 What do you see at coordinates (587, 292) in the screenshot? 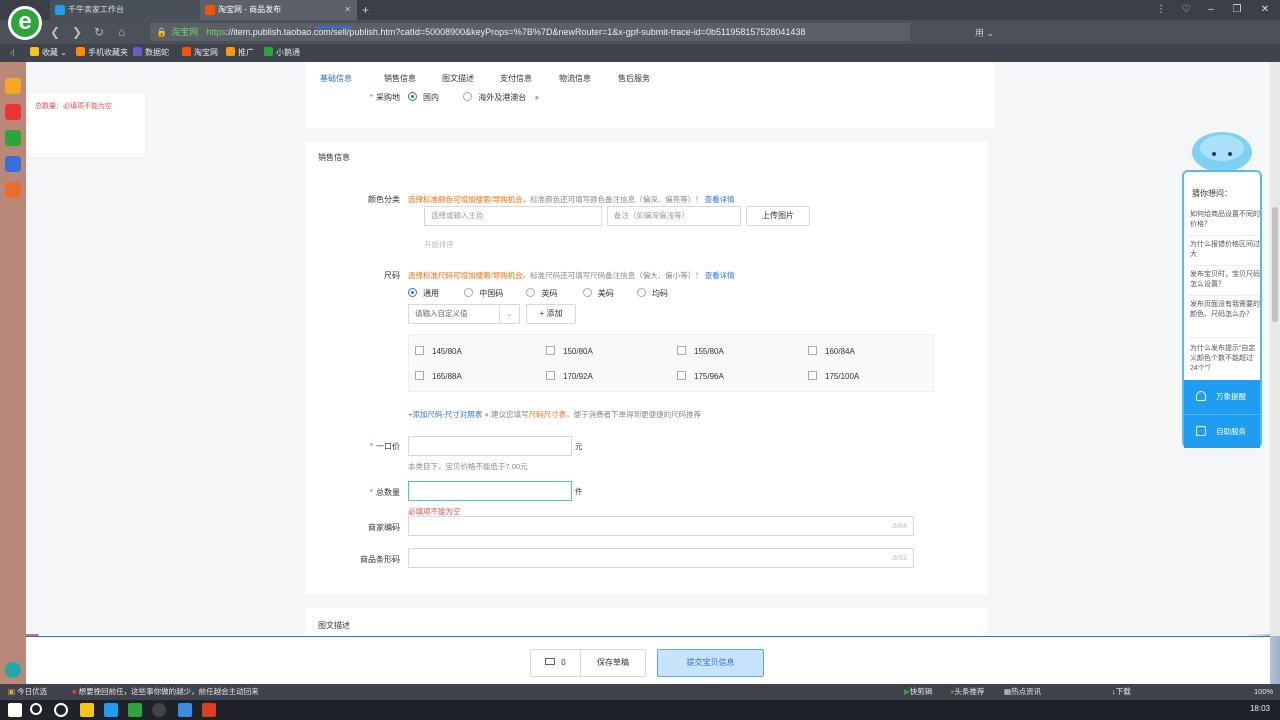
I see `radio-dot` at bounding box center [587, 292].